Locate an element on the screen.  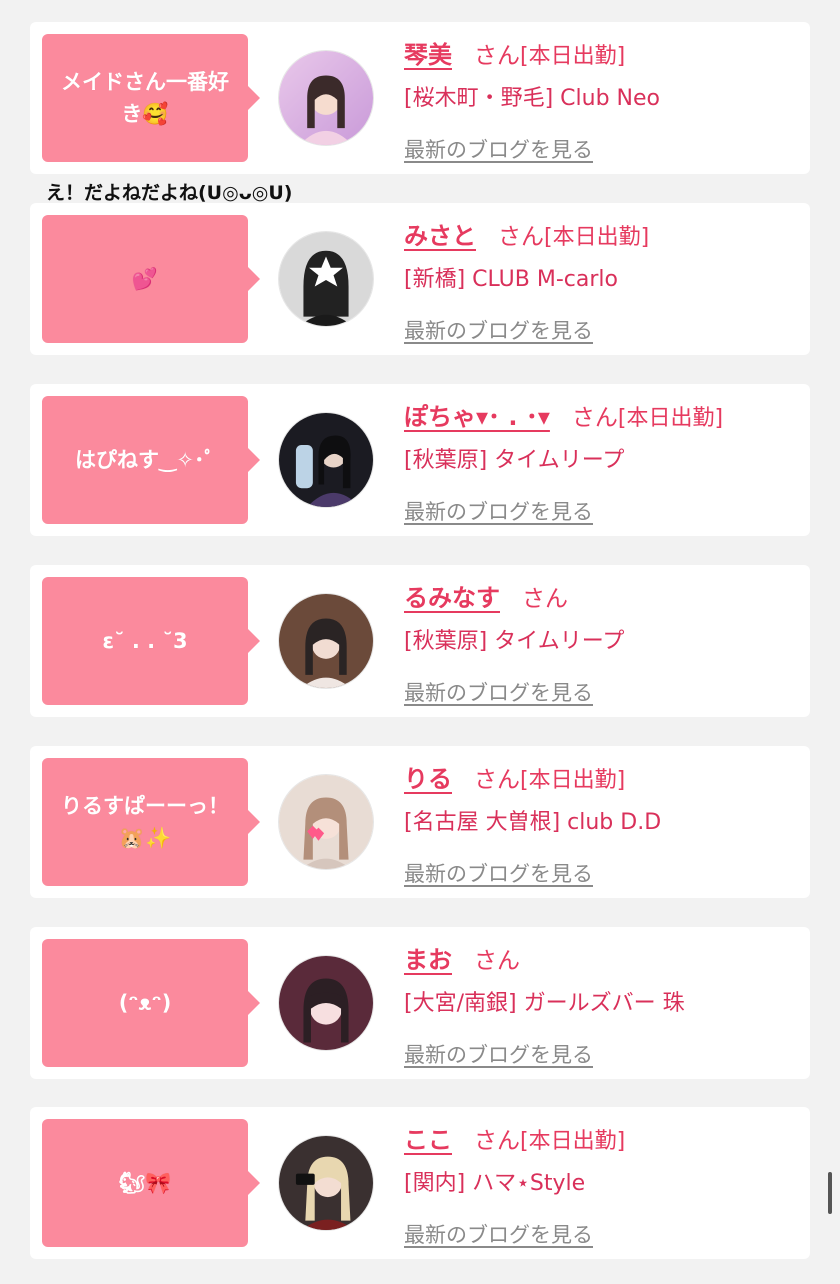
girl-name-link: るみなす is located at coordinates (452, 595).